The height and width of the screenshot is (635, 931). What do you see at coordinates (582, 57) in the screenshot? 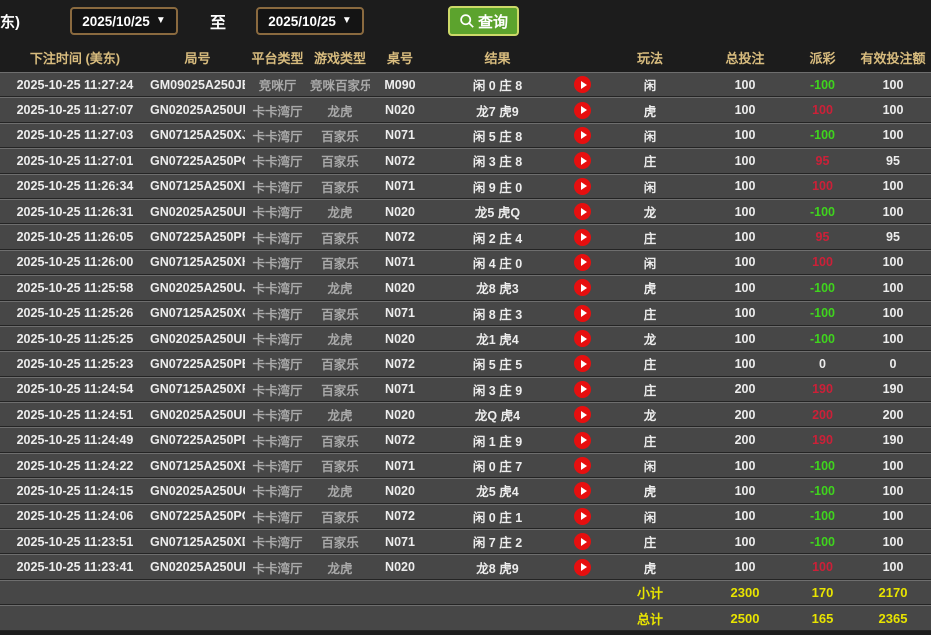
I see `header-video-column` at bounding box center [582, 57].